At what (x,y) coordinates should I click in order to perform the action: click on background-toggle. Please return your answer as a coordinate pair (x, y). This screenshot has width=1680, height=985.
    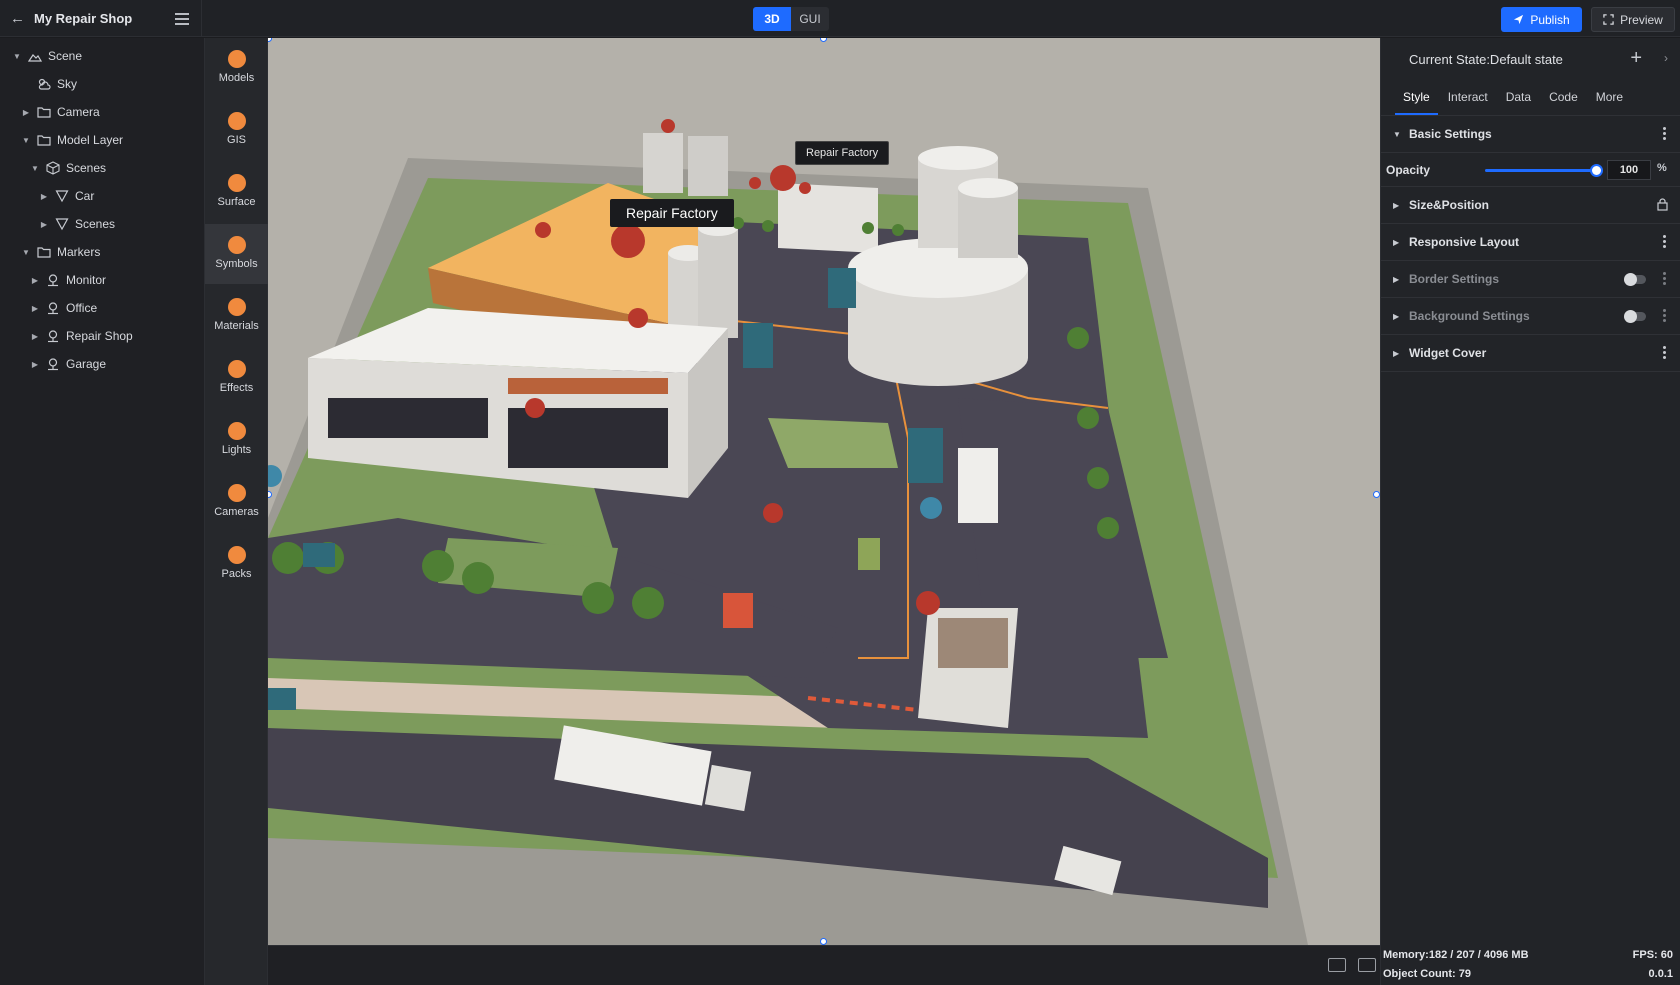
    Looking at the image, I should click on (1635, 316).